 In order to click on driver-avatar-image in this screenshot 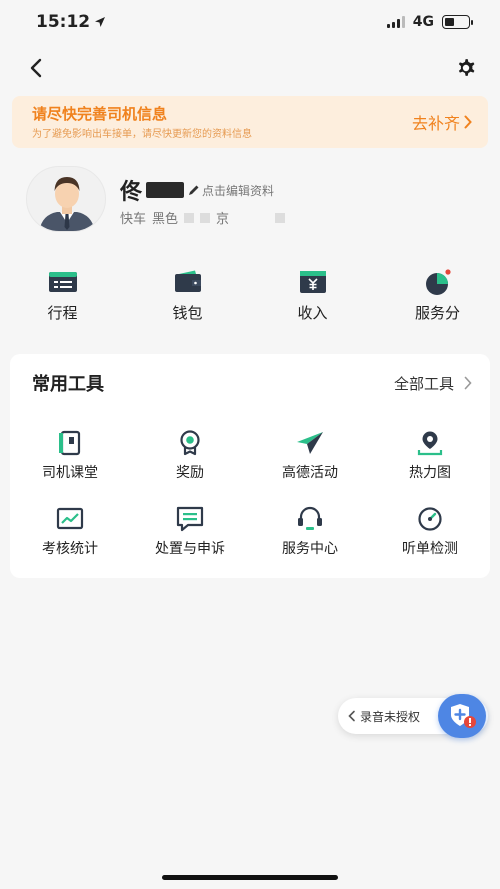, I will do `click(66, 199)`.